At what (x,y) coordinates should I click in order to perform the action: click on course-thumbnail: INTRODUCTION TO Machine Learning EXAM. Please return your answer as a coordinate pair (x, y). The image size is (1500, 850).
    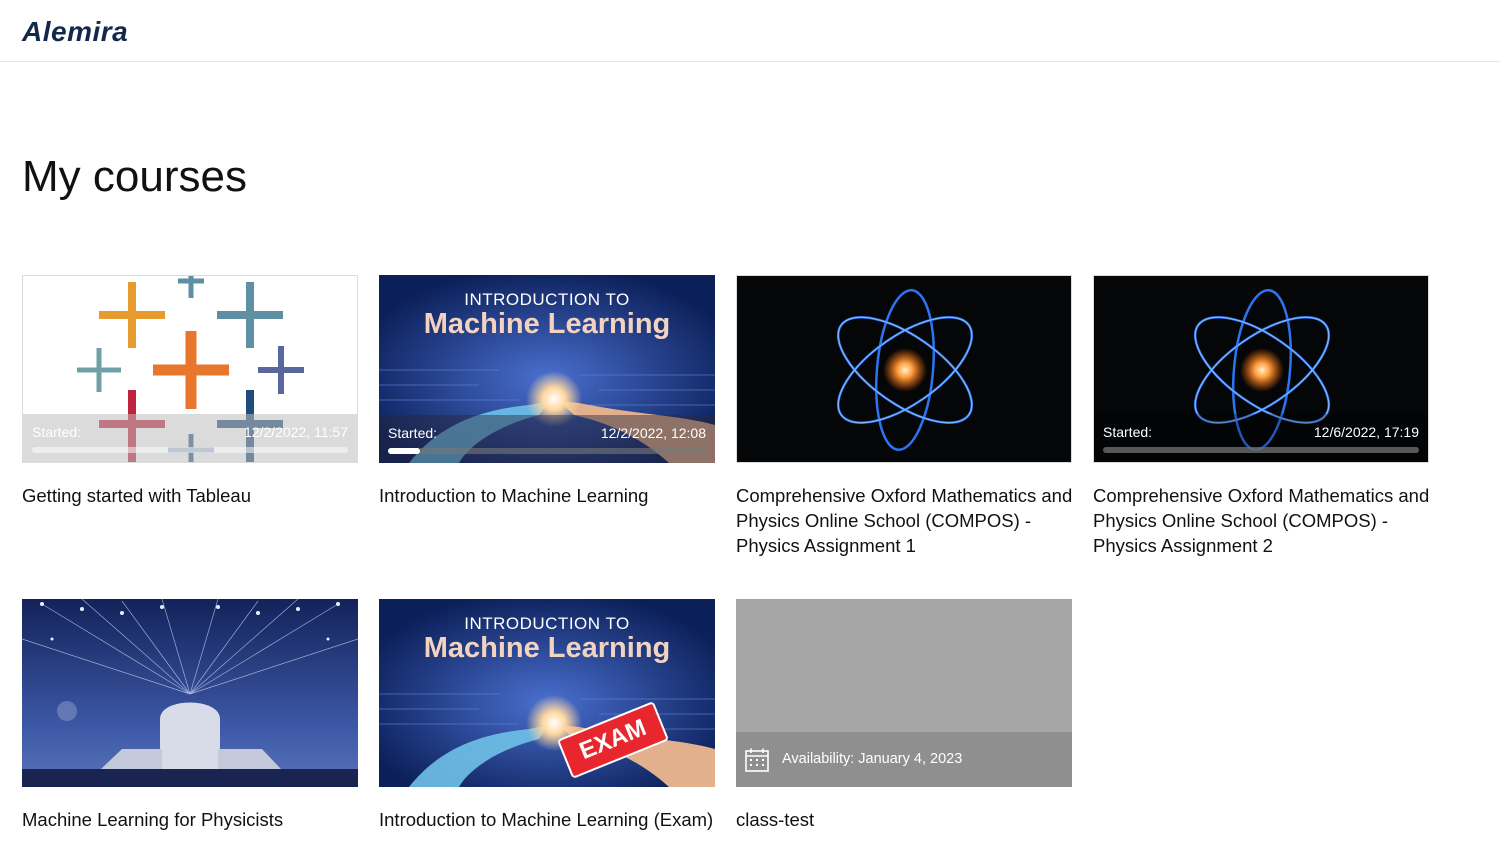
    Looking at the image, I should click on (547, 693).